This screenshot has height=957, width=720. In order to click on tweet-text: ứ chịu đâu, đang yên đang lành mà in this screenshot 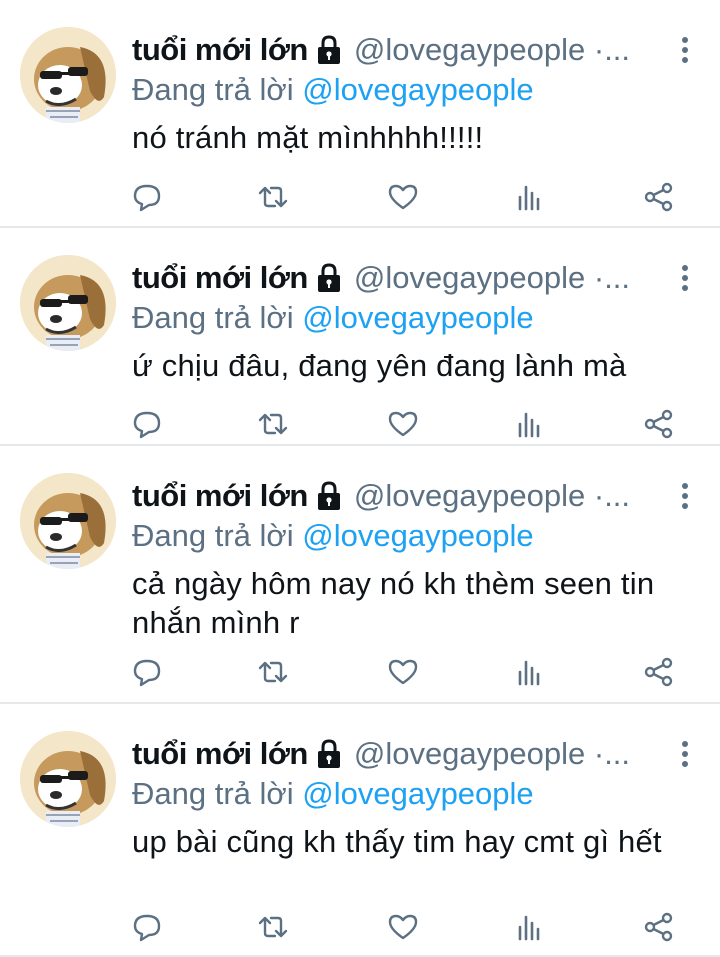, I will do `click(379, 365)`.